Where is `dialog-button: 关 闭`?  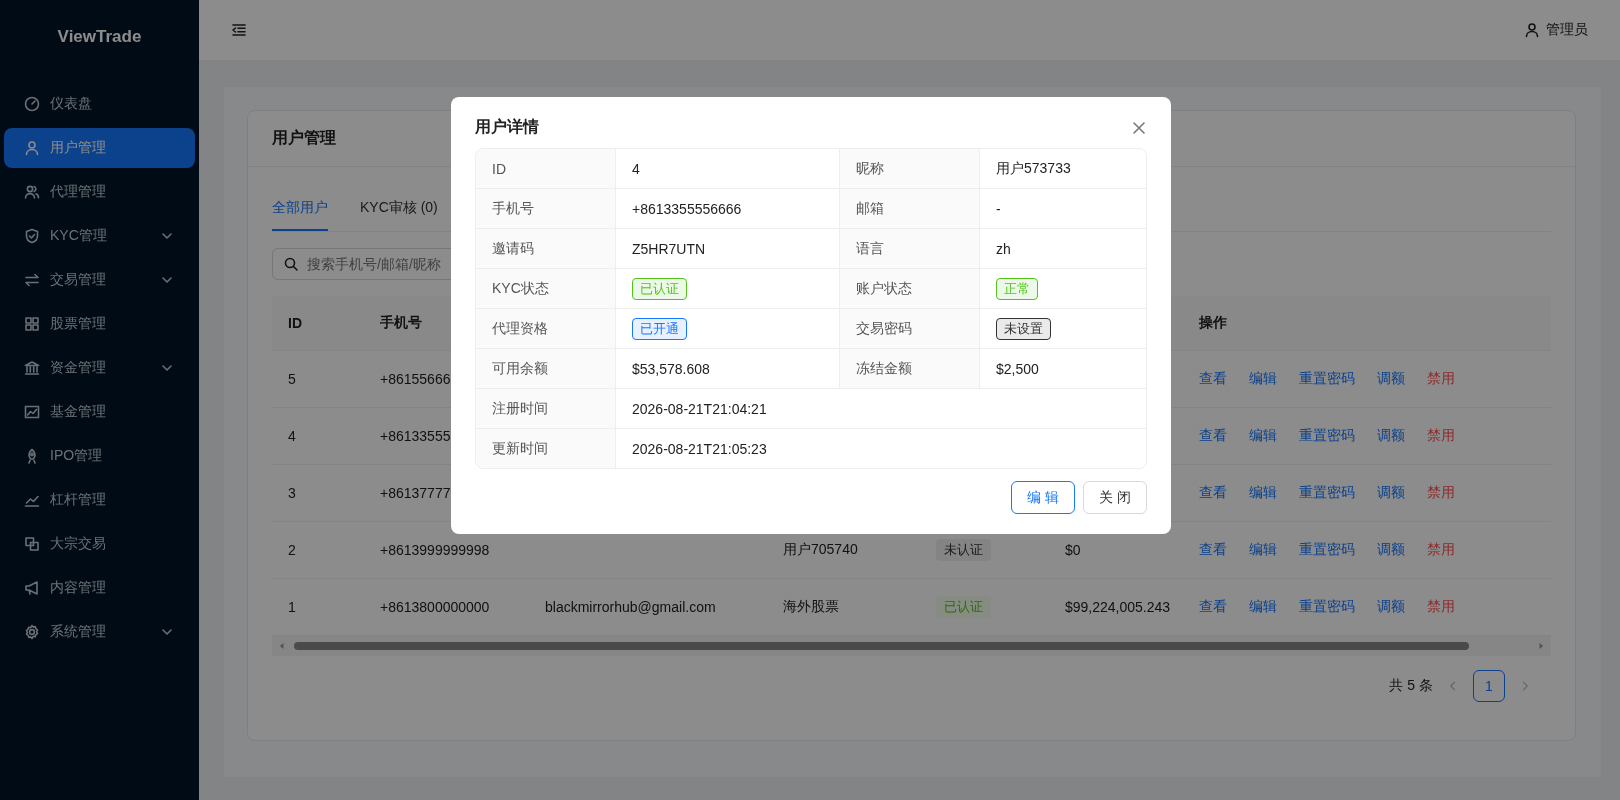 dialog-button: 关 闭 is located at coordinates (1115, 497).